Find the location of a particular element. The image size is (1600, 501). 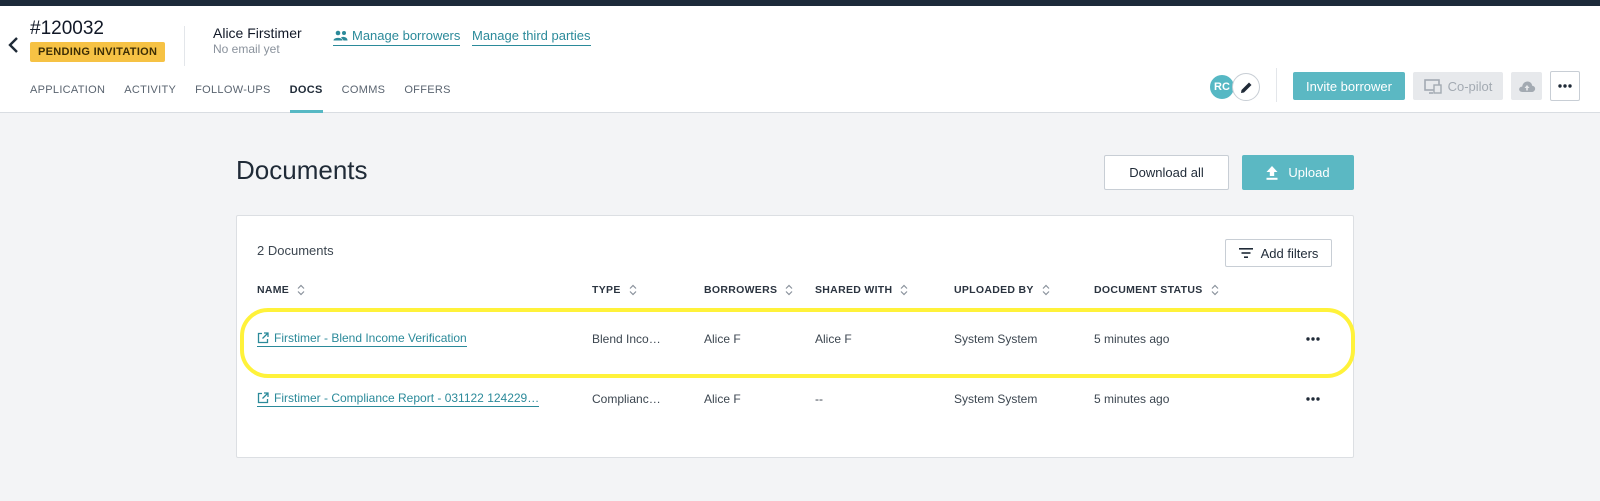

column-header-name: NAME is located at coordinates (281, 290).